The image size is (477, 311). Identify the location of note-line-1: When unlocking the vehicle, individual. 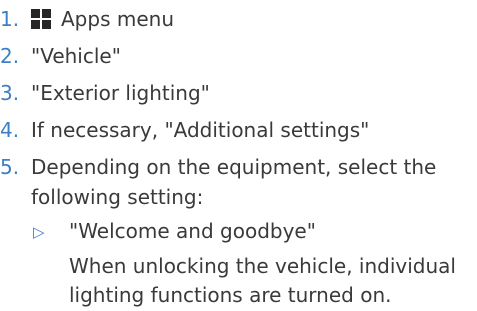
(262, 266).